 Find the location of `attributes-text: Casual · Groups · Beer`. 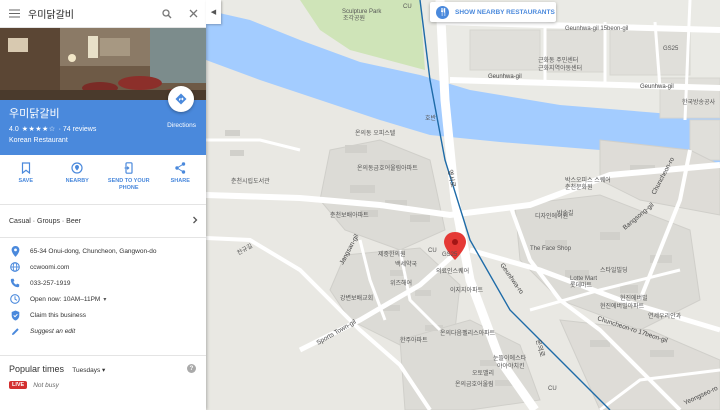

attributes-text: Casual · Groups · Beer is located at coordinates (45, 221).